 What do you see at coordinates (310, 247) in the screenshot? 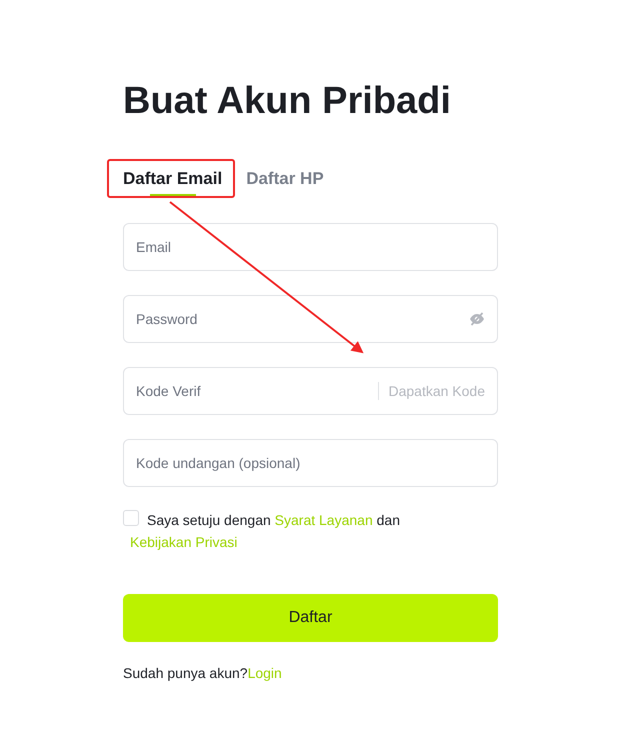
I see `input-field: Email` at bounding box center [310, 247].